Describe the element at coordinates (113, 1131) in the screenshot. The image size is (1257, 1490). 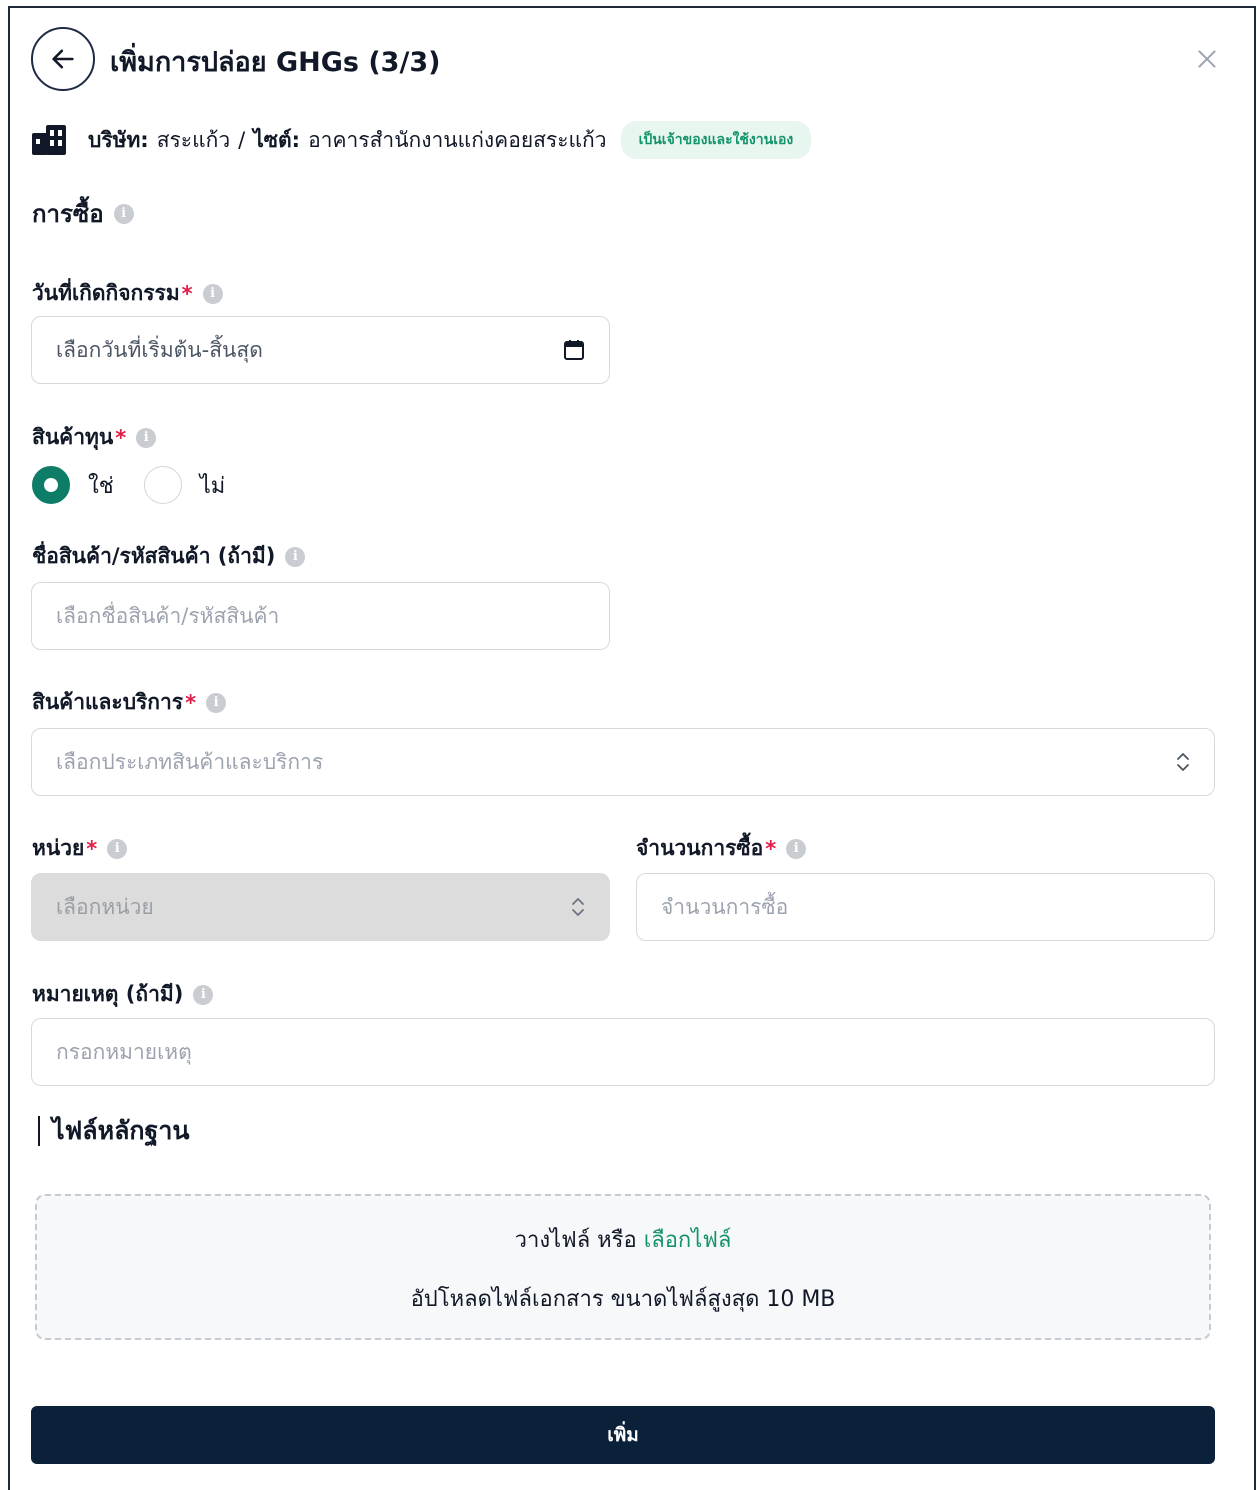
I see `evidence-title: ไฟล์หลักฐาน` at that location.